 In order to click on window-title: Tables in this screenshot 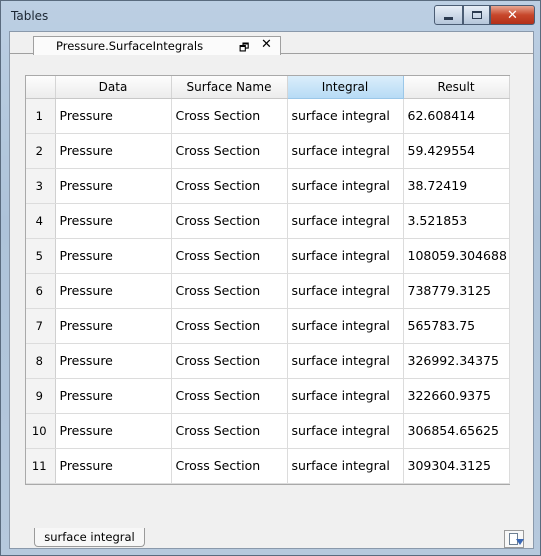, I will do `click(30, 16)`.